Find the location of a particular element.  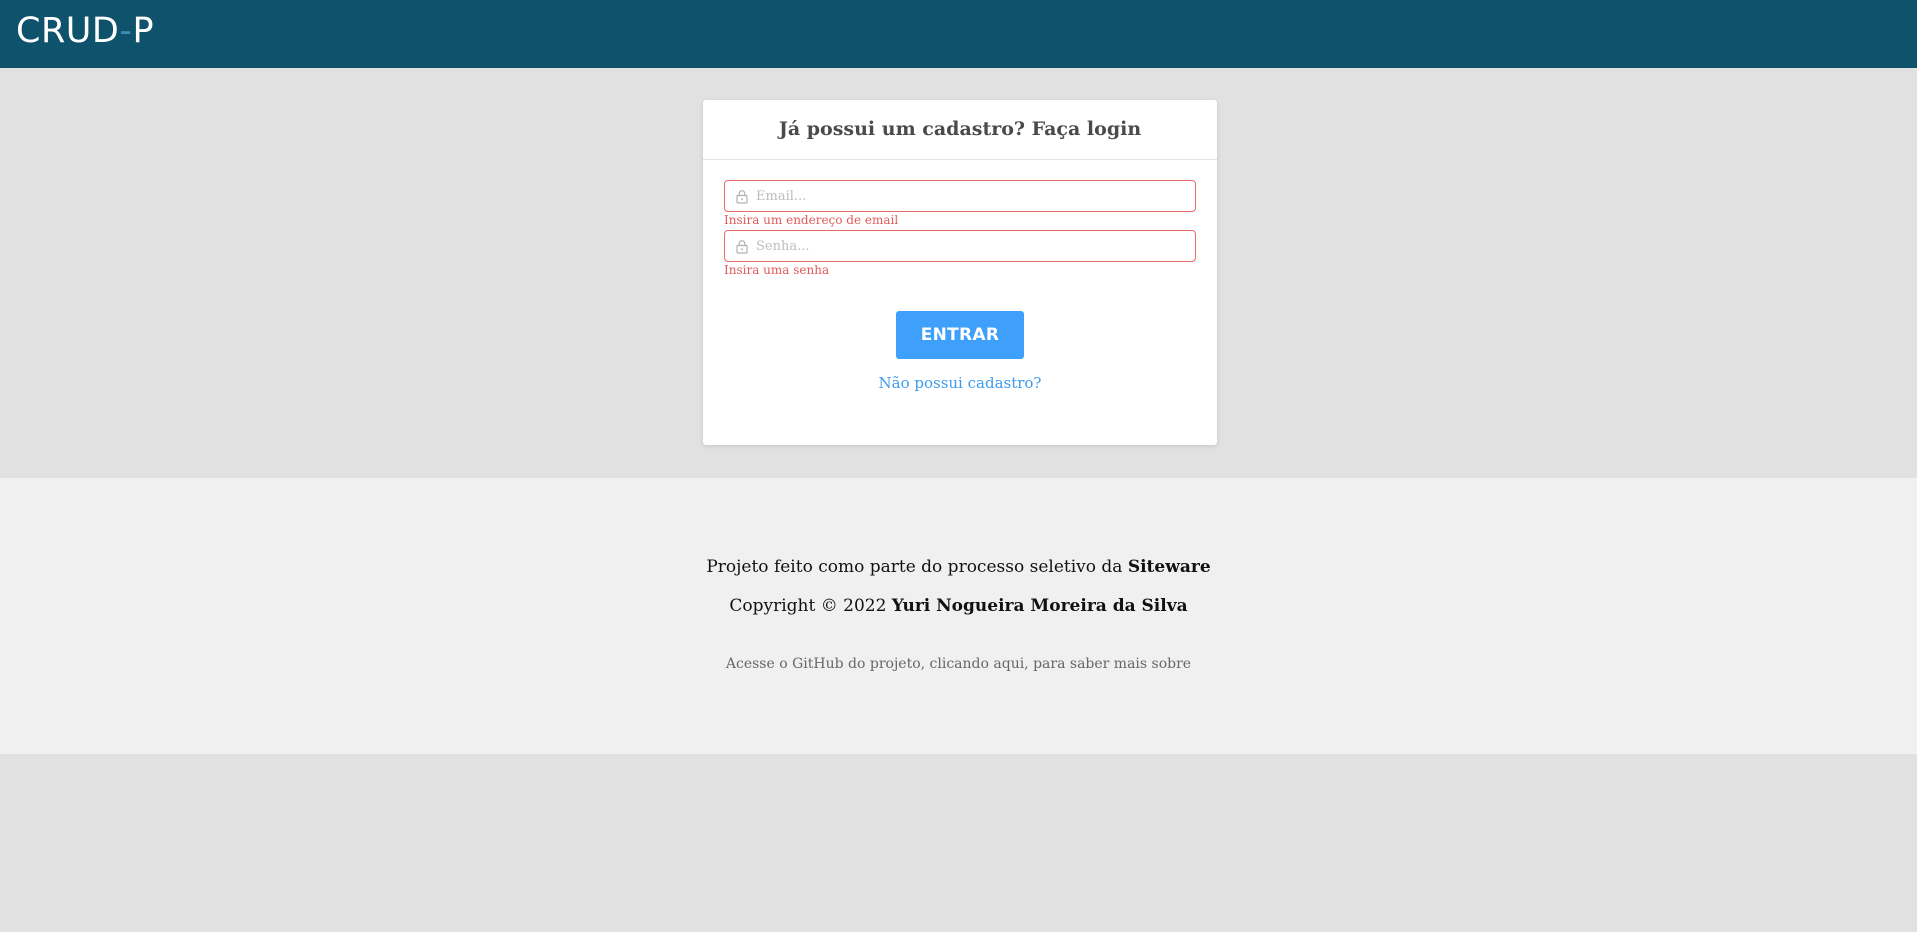

password-input is located at coordinates (971, 246).